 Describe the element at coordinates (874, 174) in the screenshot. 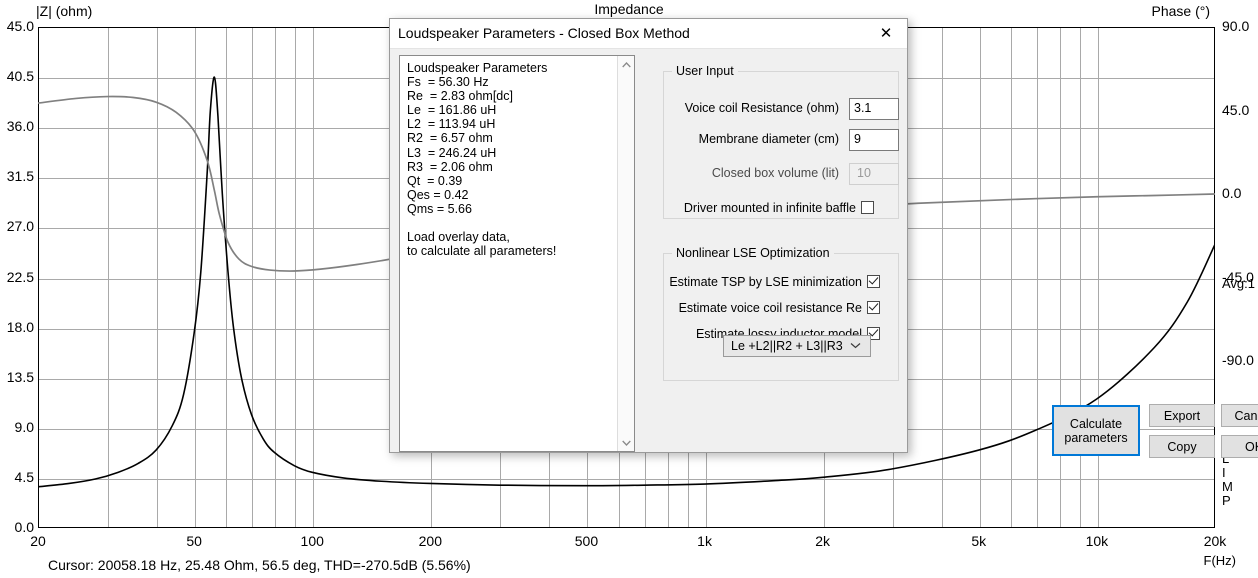

I see `closed-box-volume-input: 10` at that location.